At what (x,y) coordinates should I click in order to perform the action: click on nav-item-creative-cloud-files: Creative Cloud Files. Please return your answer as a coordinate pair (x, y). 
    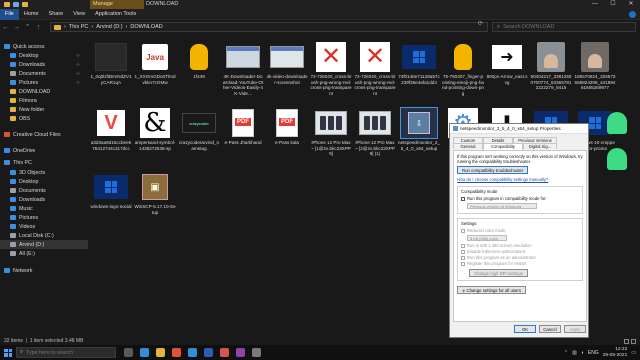
    Looking at the image, I should click on (30, 134).